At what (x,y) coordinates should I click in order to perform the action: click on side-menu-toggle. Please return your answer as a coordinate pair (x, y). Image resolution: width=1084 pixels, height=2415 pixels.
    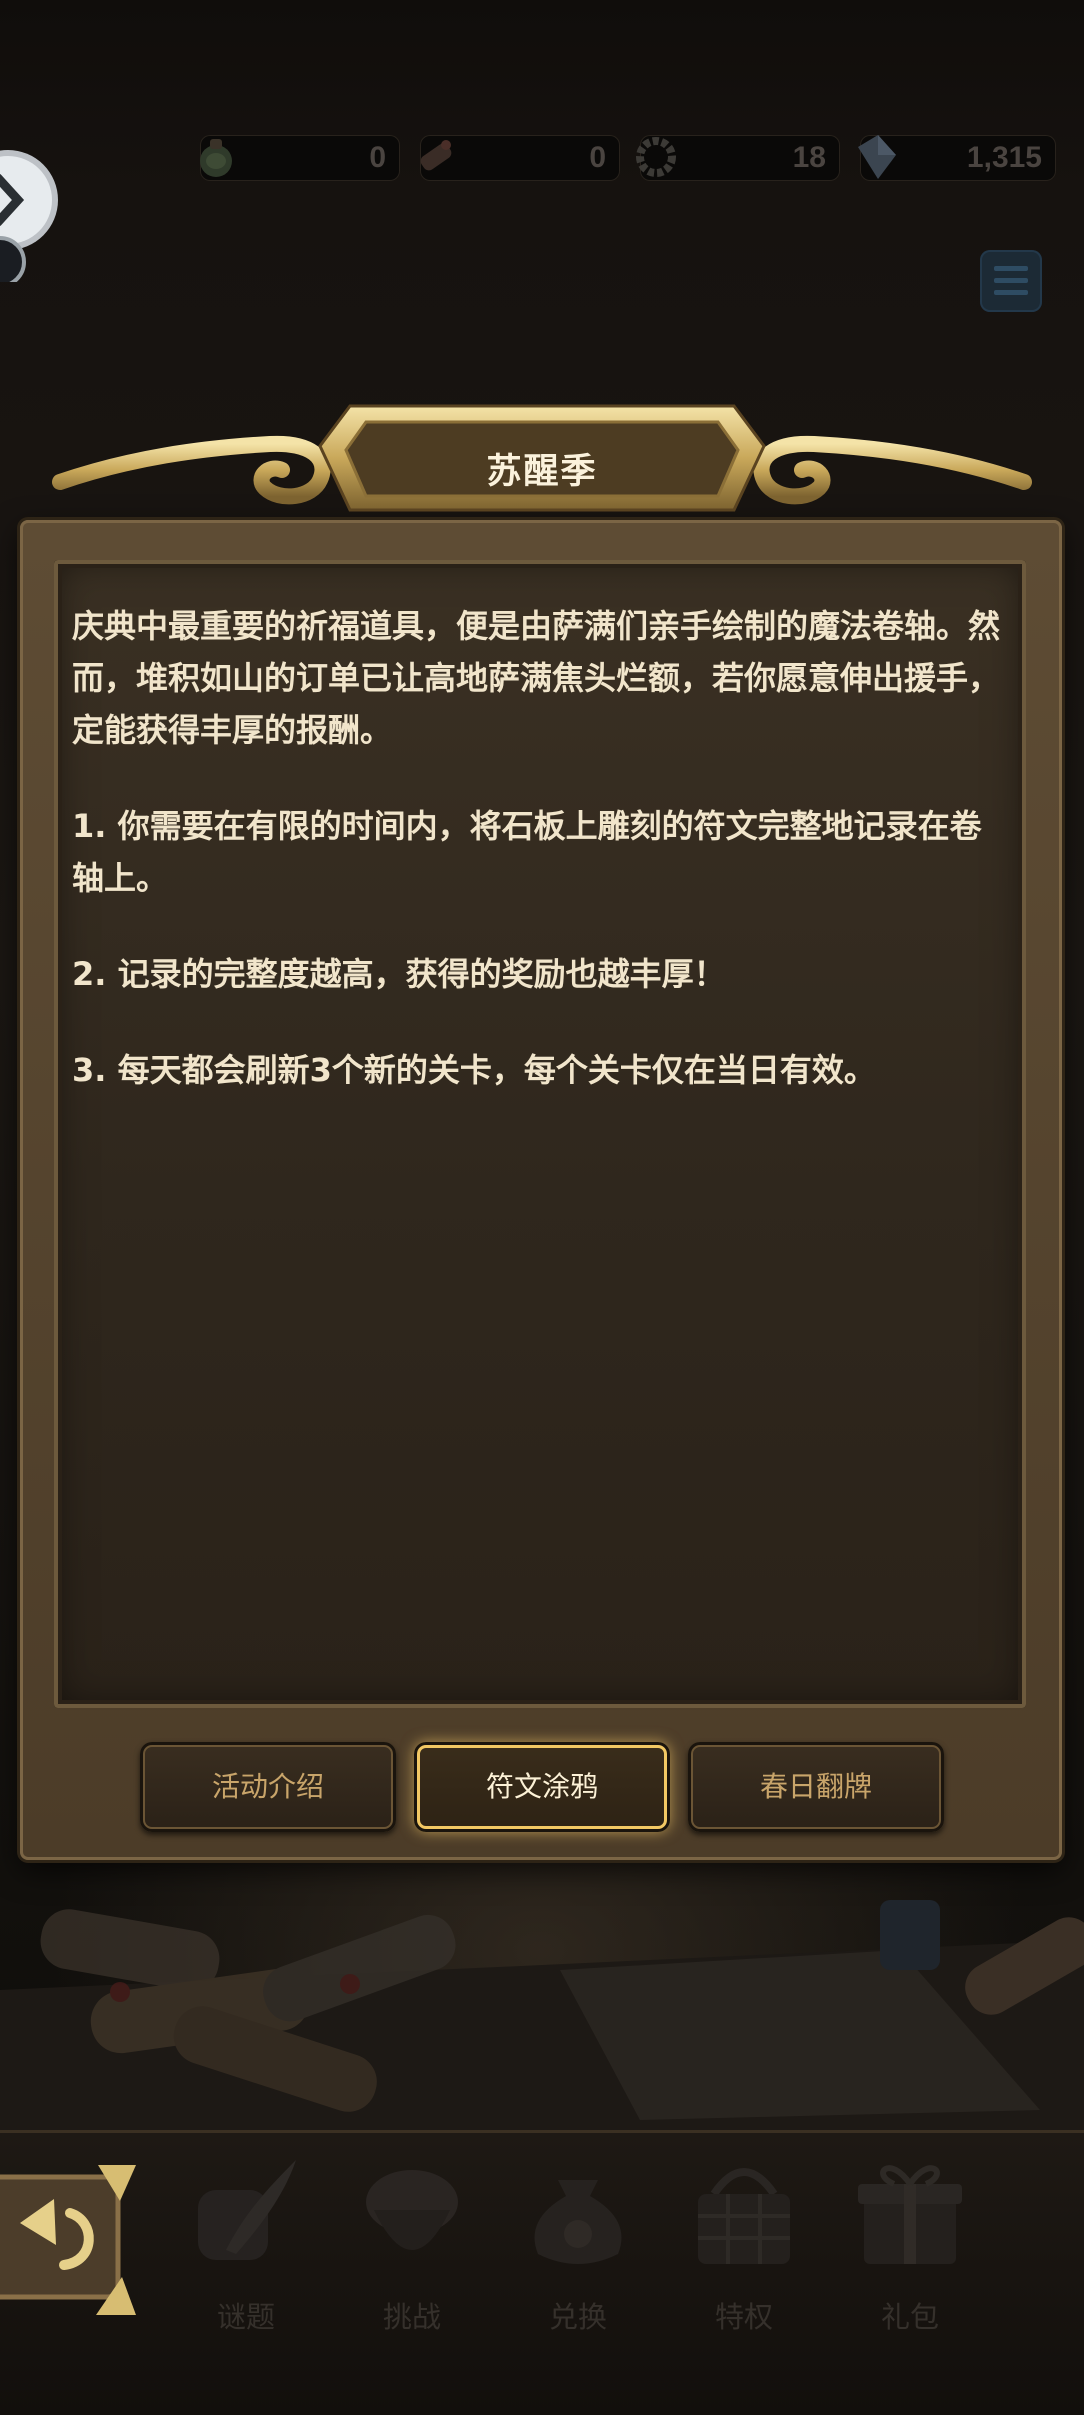
    Looking at the image, I should click on (32, 216).